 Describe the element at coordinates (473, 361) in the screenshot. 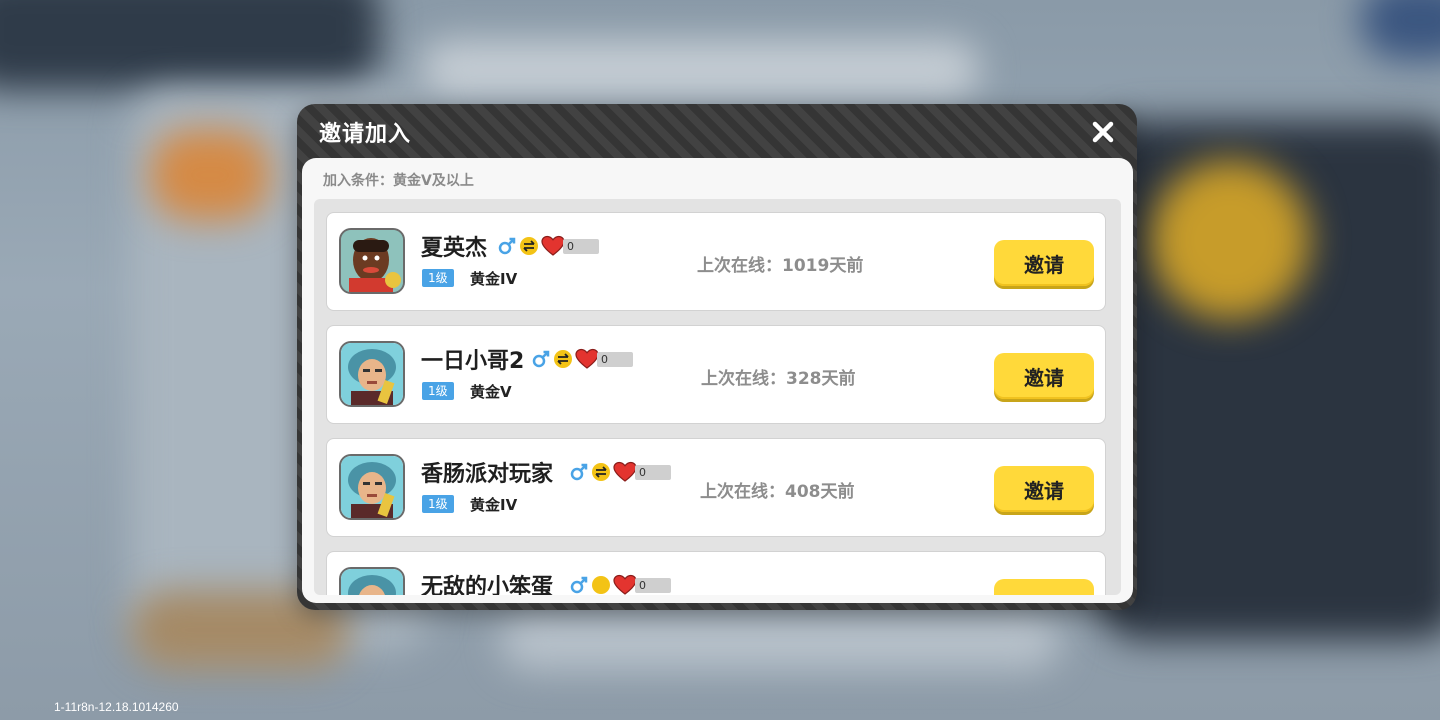

I see `player-name: 一日小哥2` at that location.